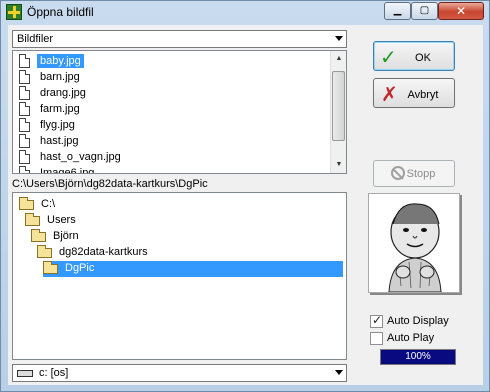  I want to click on close-button: ✕, so click(461, 11).